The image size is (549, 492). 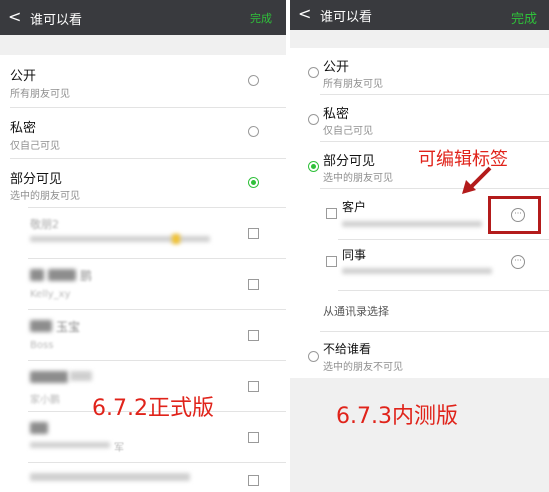 I want to click on right-header-bar: < 谁可以看 完成, so click(x=419, y=15).